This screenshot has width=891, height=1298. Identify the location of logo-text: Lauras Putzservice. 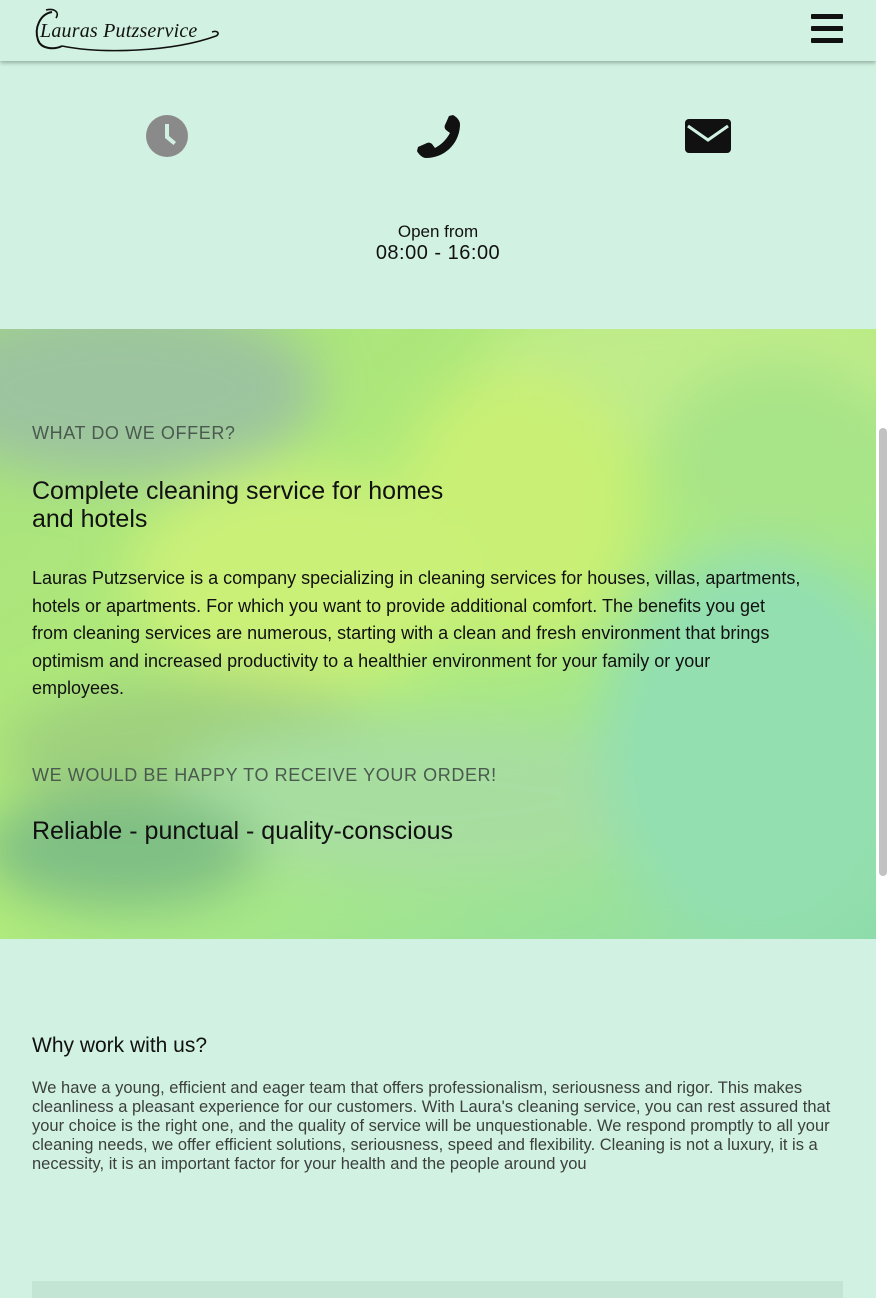
(119, 31).